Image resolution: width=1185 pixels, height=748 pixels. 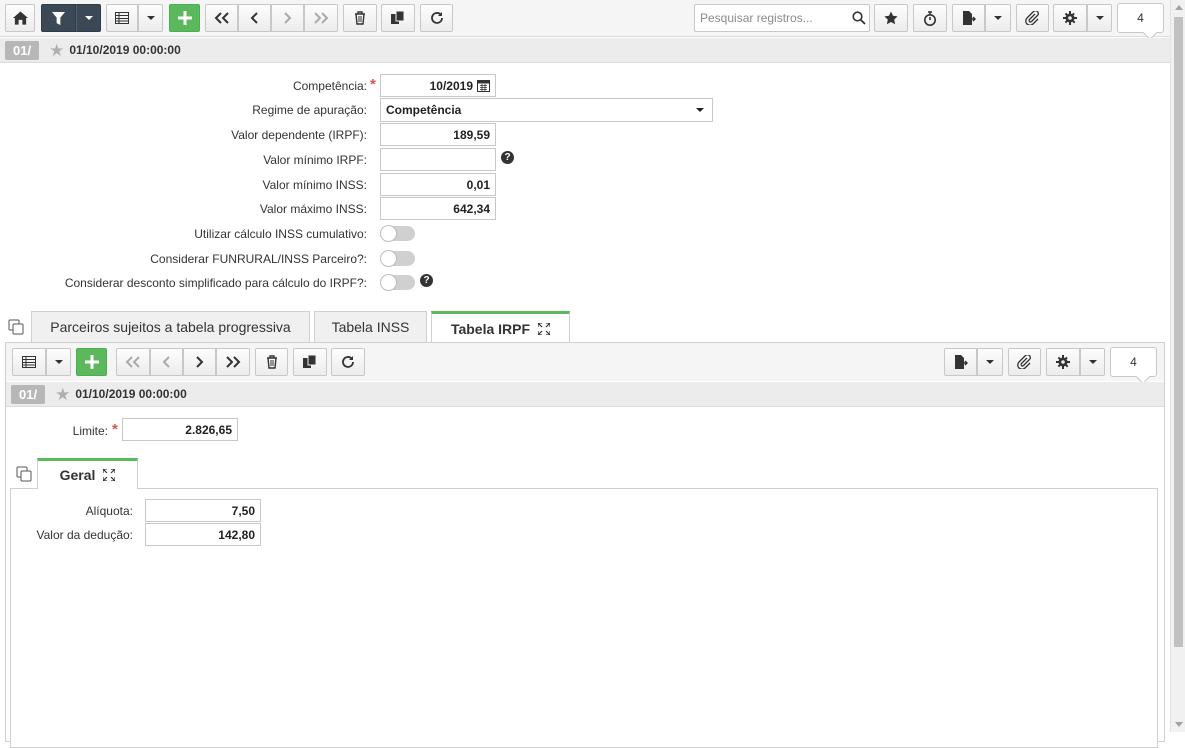 I want to click on valor-minimo-inss-label: Valor mínimo INSS:, so click(x=314, y=185).